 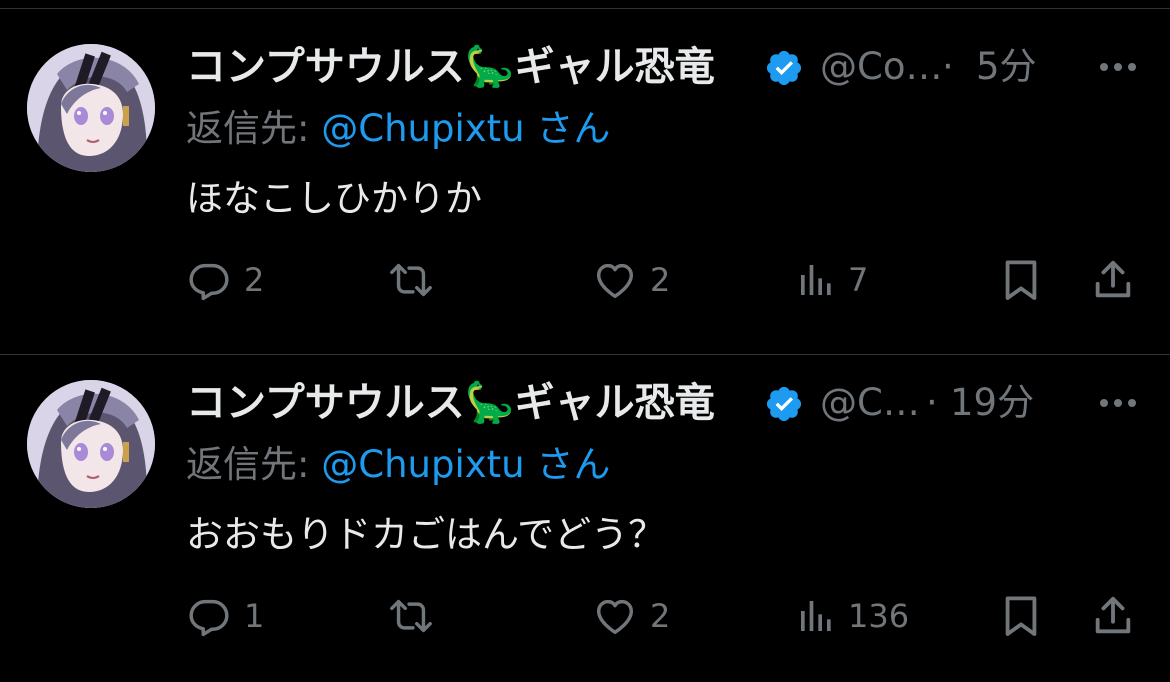 What do you see at coordinates (334, 198) in the screenshot?
I see `tweet-text: ほなこしひかりか` at bounding box center [334, 198].